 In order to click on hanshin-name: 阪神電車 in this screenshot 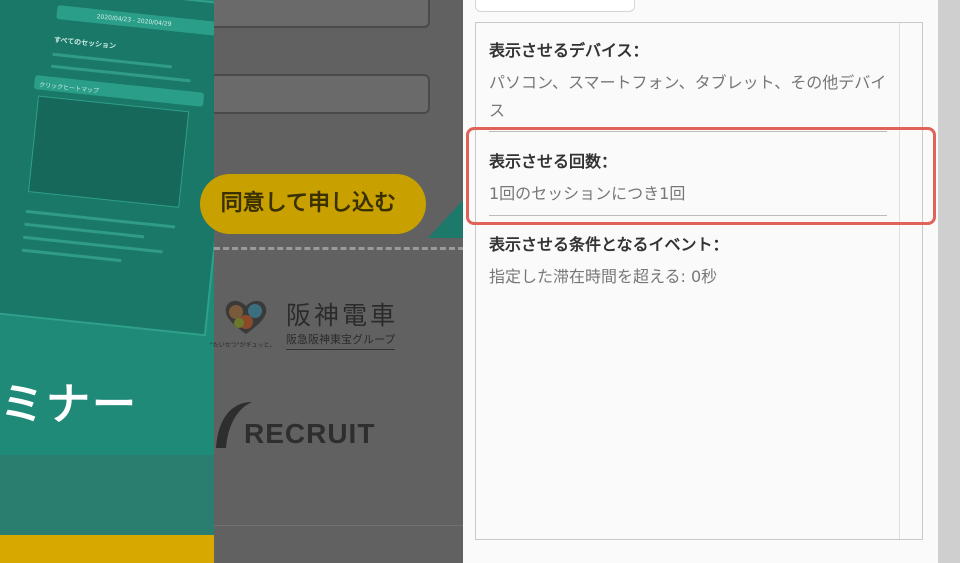, I will do `click(342, 315)`.